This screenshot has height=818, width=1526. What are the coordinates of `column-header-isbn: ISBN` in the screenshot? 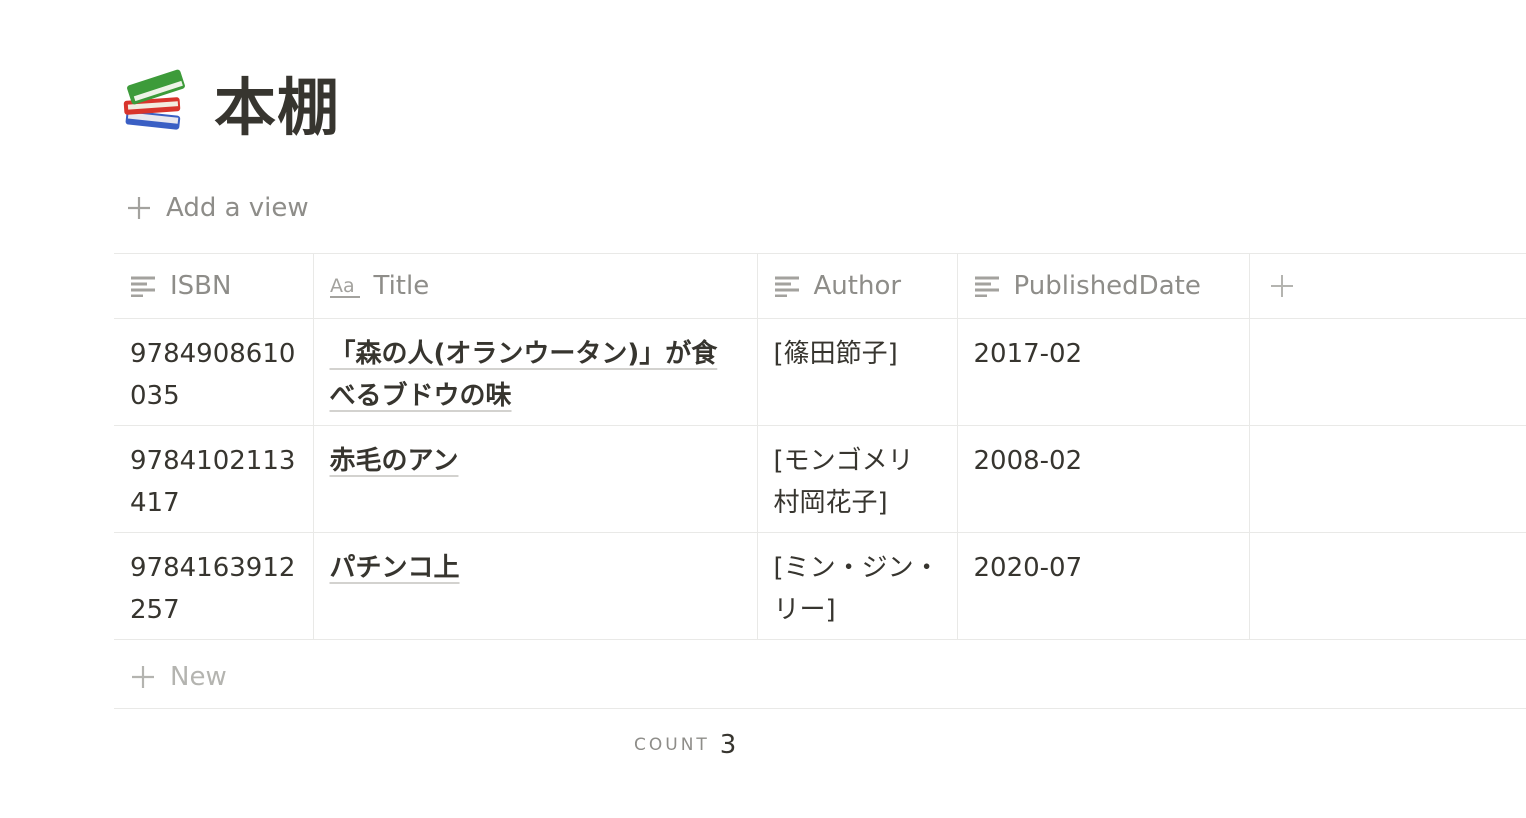 It's located at (214, 286).